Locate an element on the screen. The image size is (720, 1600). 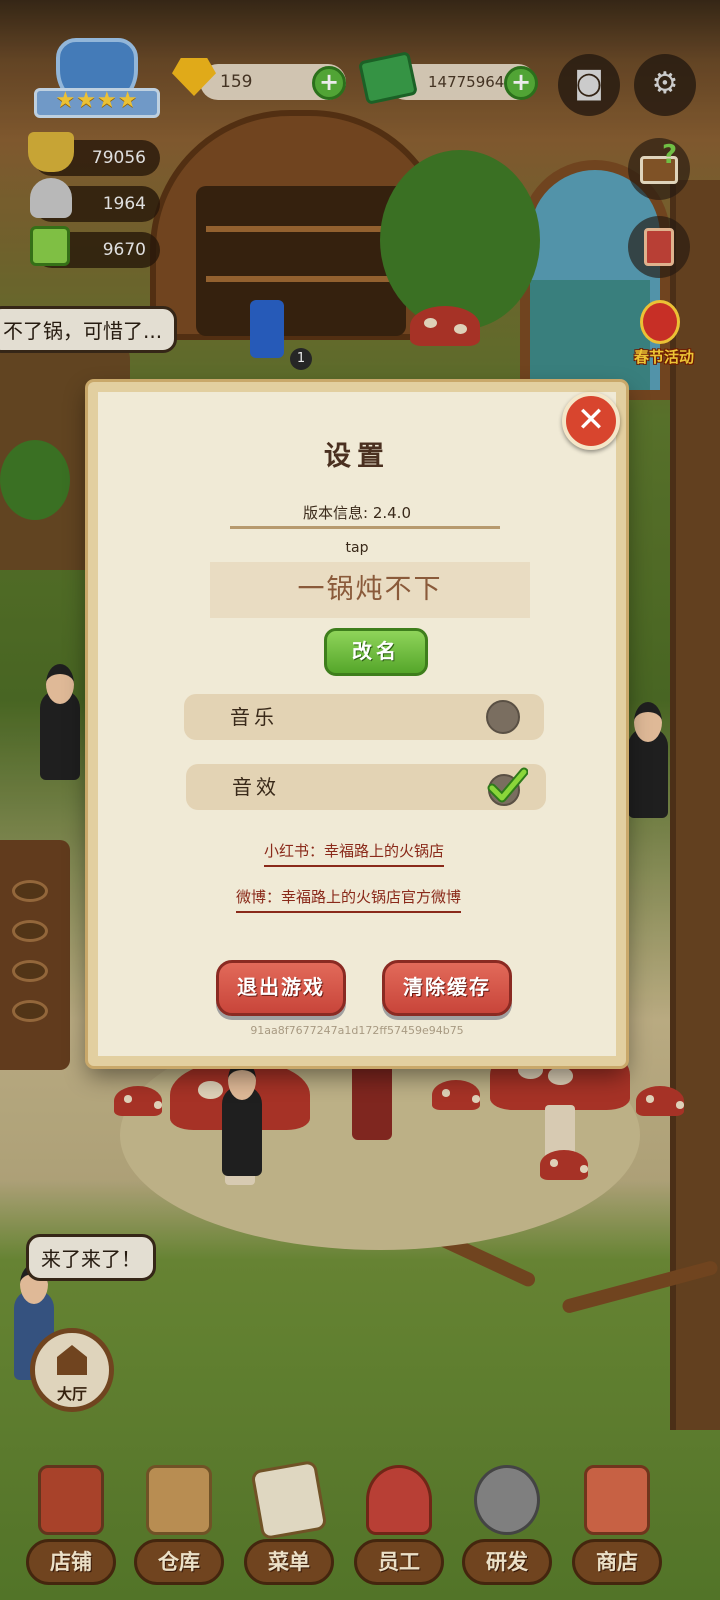
player-name-field: 一锅炖不下 is located at coordinates (370, 590).